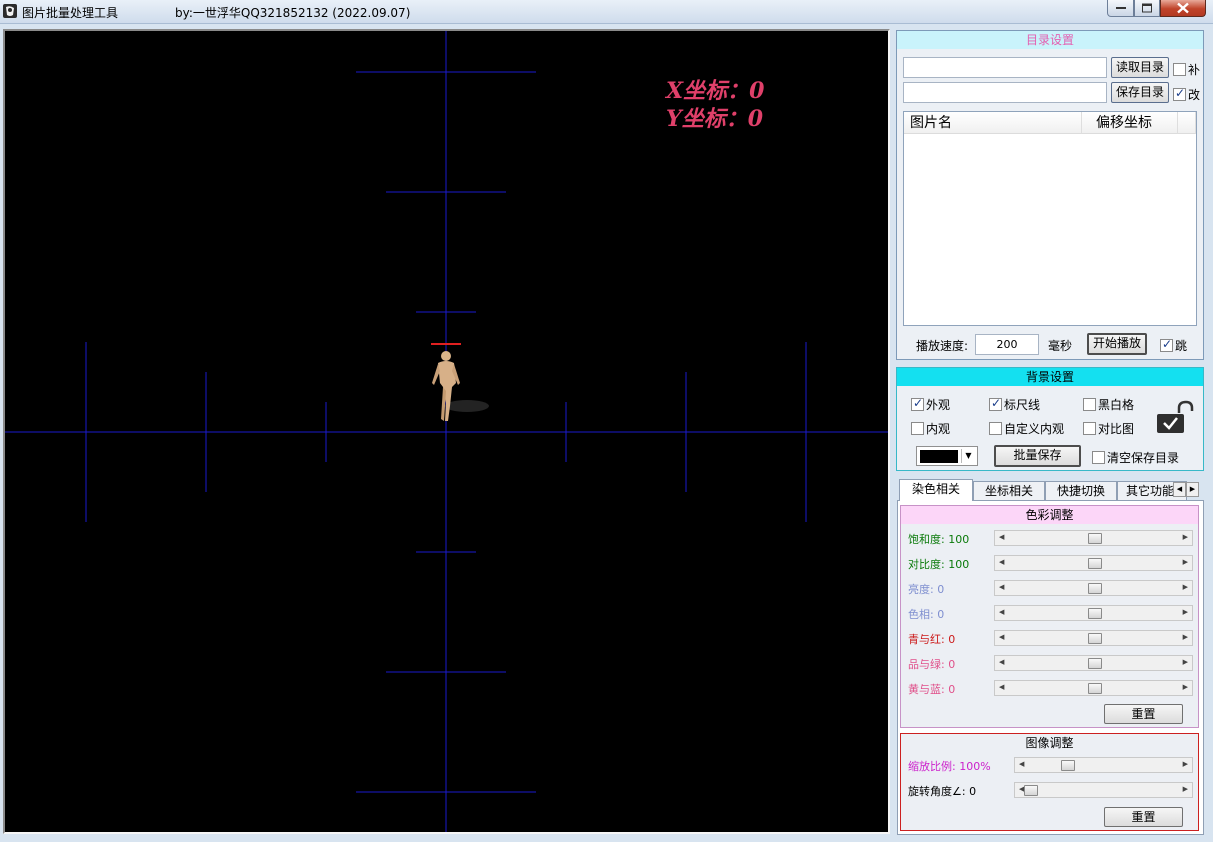  What do you see at coordinates (10, 11) in the screenshot?
I see `app-icon` at bounding box center [10, 11].